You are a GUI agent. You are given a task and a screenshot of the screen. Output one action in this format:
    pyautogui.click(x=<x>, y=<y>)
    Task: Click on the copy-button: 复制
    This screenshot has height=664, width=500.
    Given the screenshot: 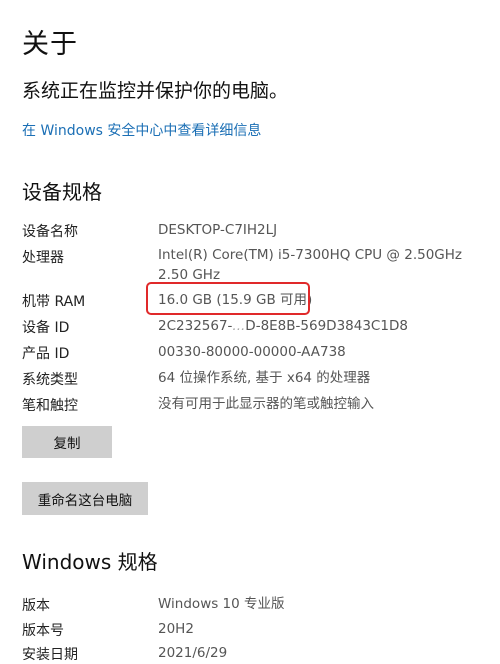 What is the action you would take?
    pyautogui.click(x=67, y=442)
    